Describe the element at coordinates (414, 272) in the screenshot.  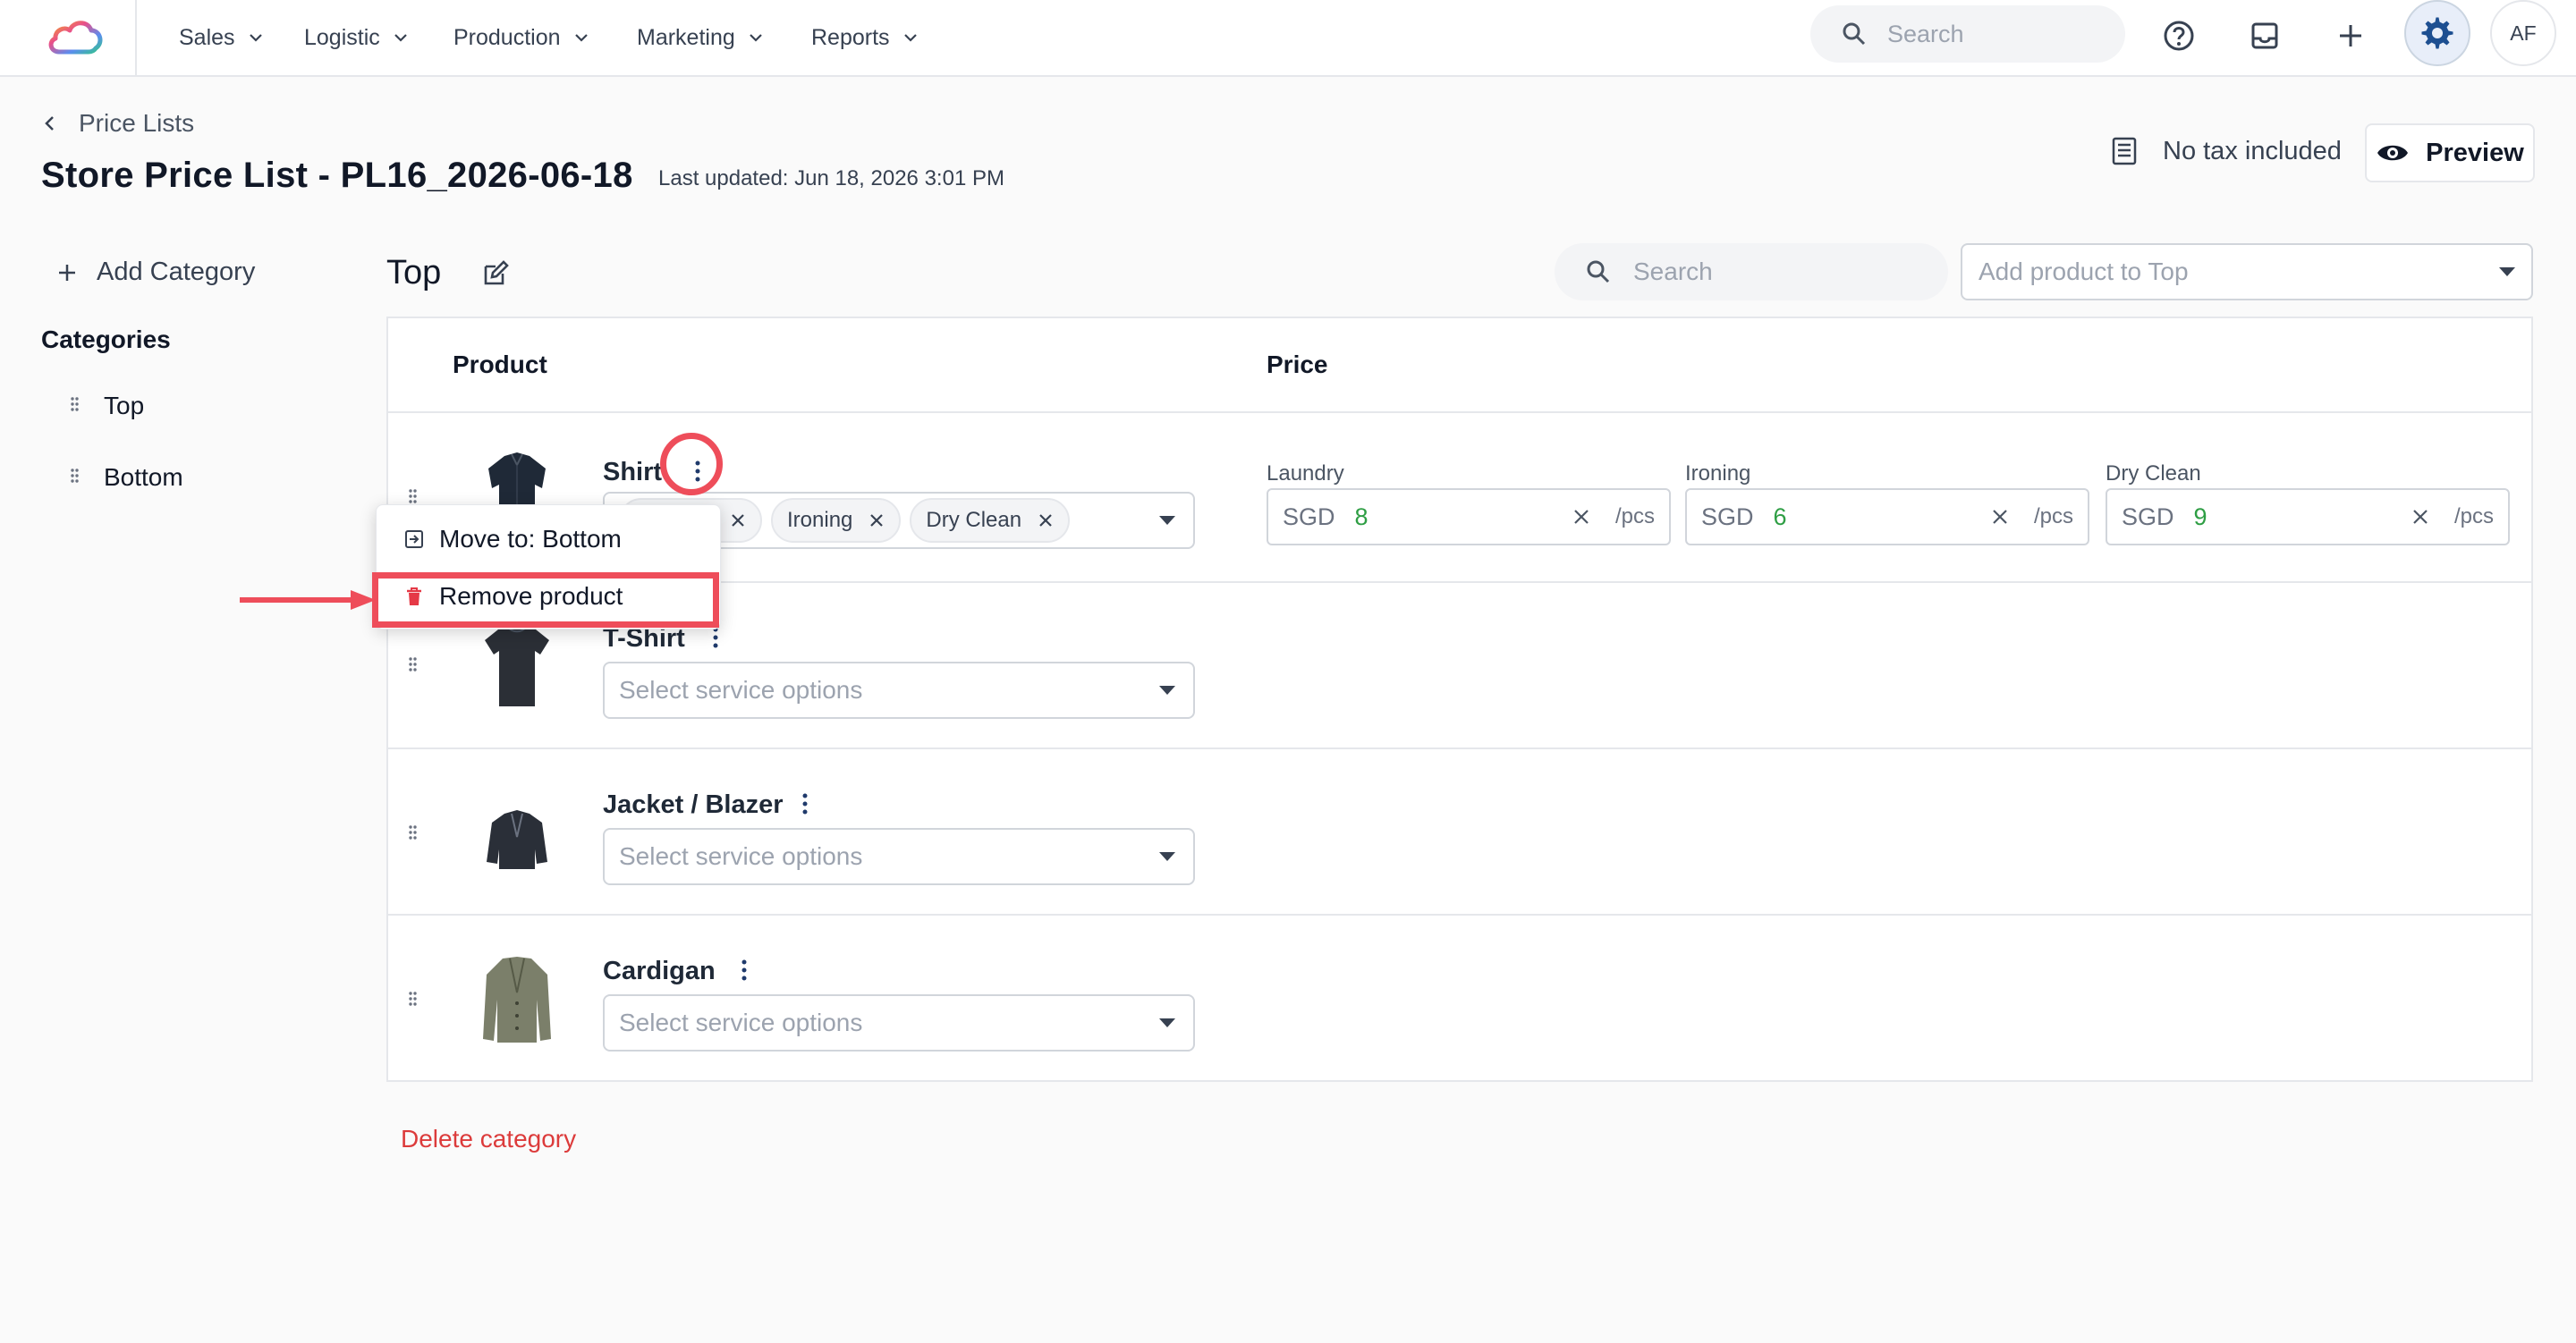
I see `category-title: Top` at that location.